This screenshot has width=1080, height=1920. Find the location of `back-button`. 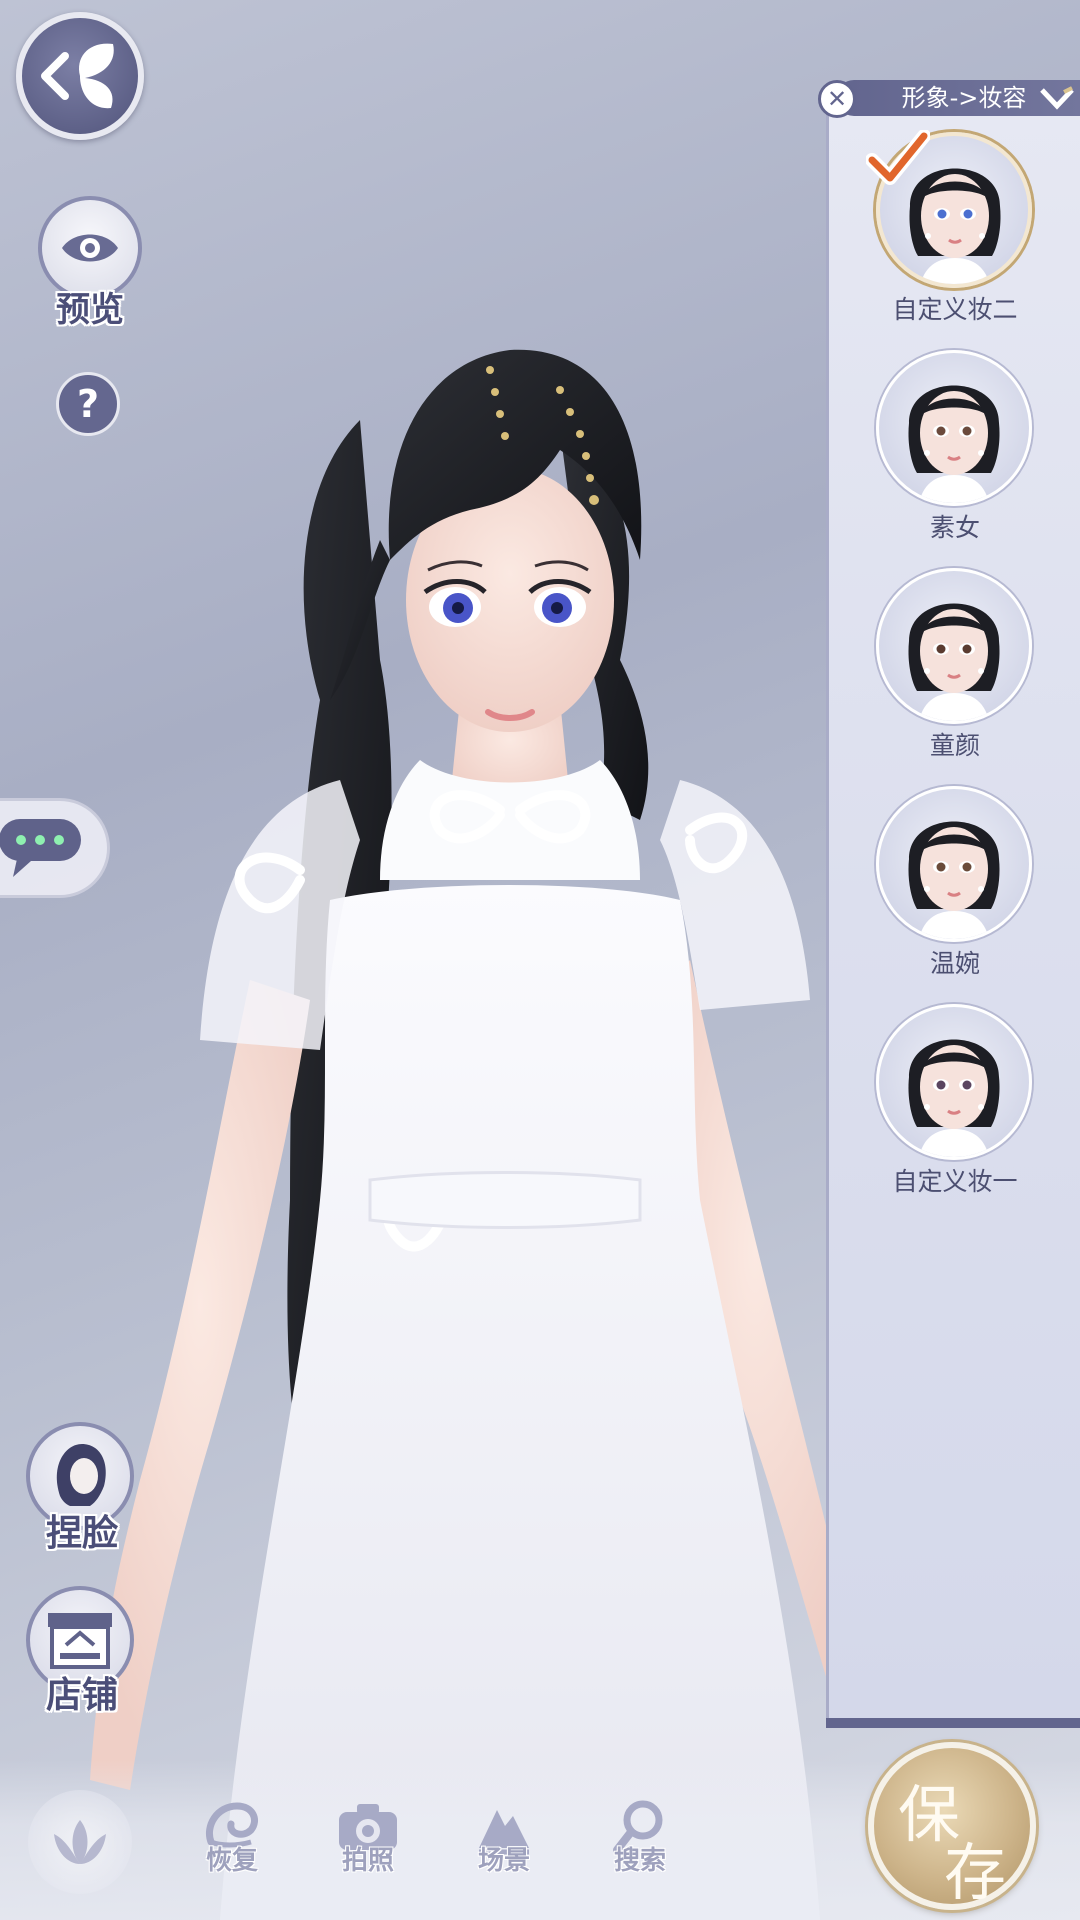

back-button is located at coordinates (80, 76).